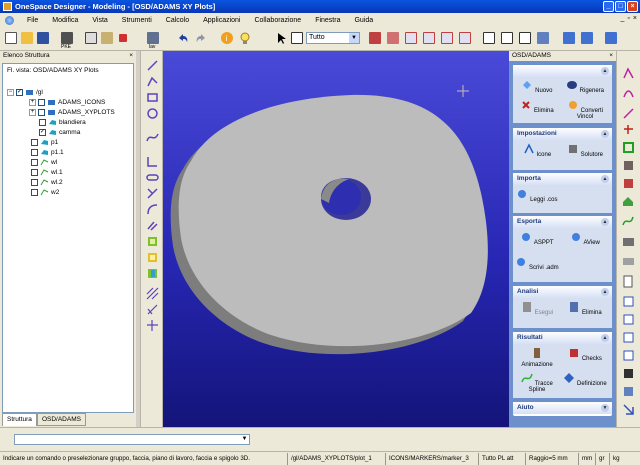 This screenshot has height=465, width=640. I want to click on selection-filter-dropdown: Tutto ▼, so click(333, 38).